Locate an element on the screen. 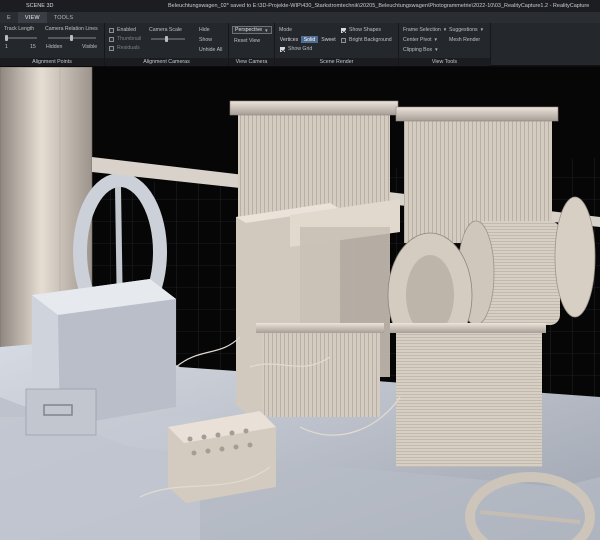 This screenshot has width=600, height=540. app-tab-scene-3d: SCENE 3D is located at coordinates (29, 6).